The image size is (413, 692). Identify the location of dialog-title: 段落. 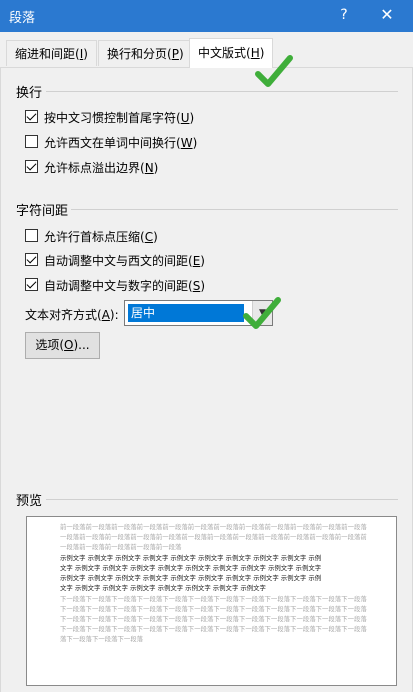
(22, 18).